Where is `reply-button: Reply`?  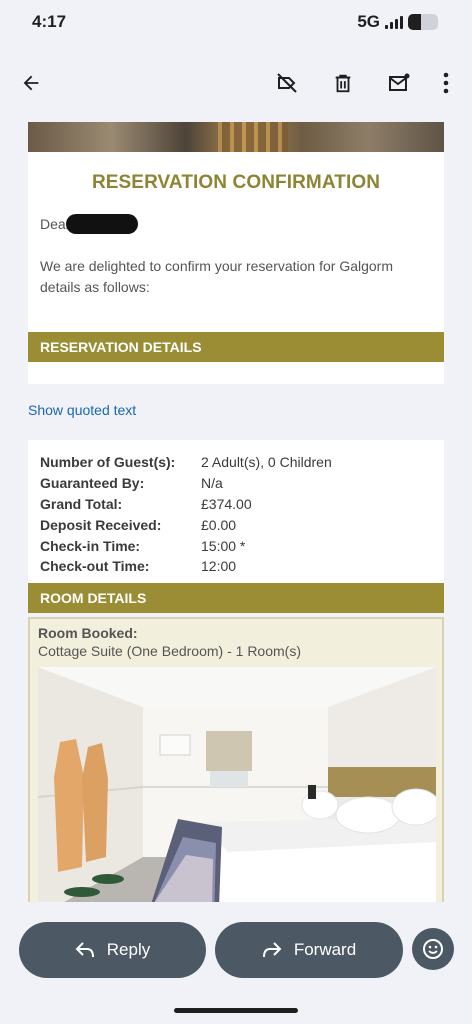
reply-button: Reply is located at coordinates (112, 950).